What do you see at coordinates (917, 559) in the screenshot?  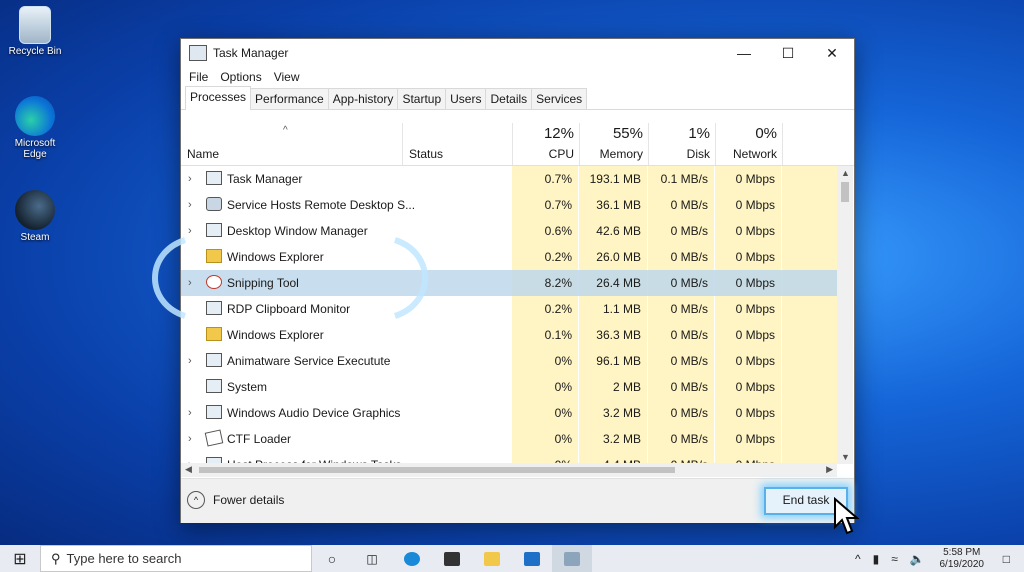 I see `volume-icon: 🔈` at bounding box center [917, 559].